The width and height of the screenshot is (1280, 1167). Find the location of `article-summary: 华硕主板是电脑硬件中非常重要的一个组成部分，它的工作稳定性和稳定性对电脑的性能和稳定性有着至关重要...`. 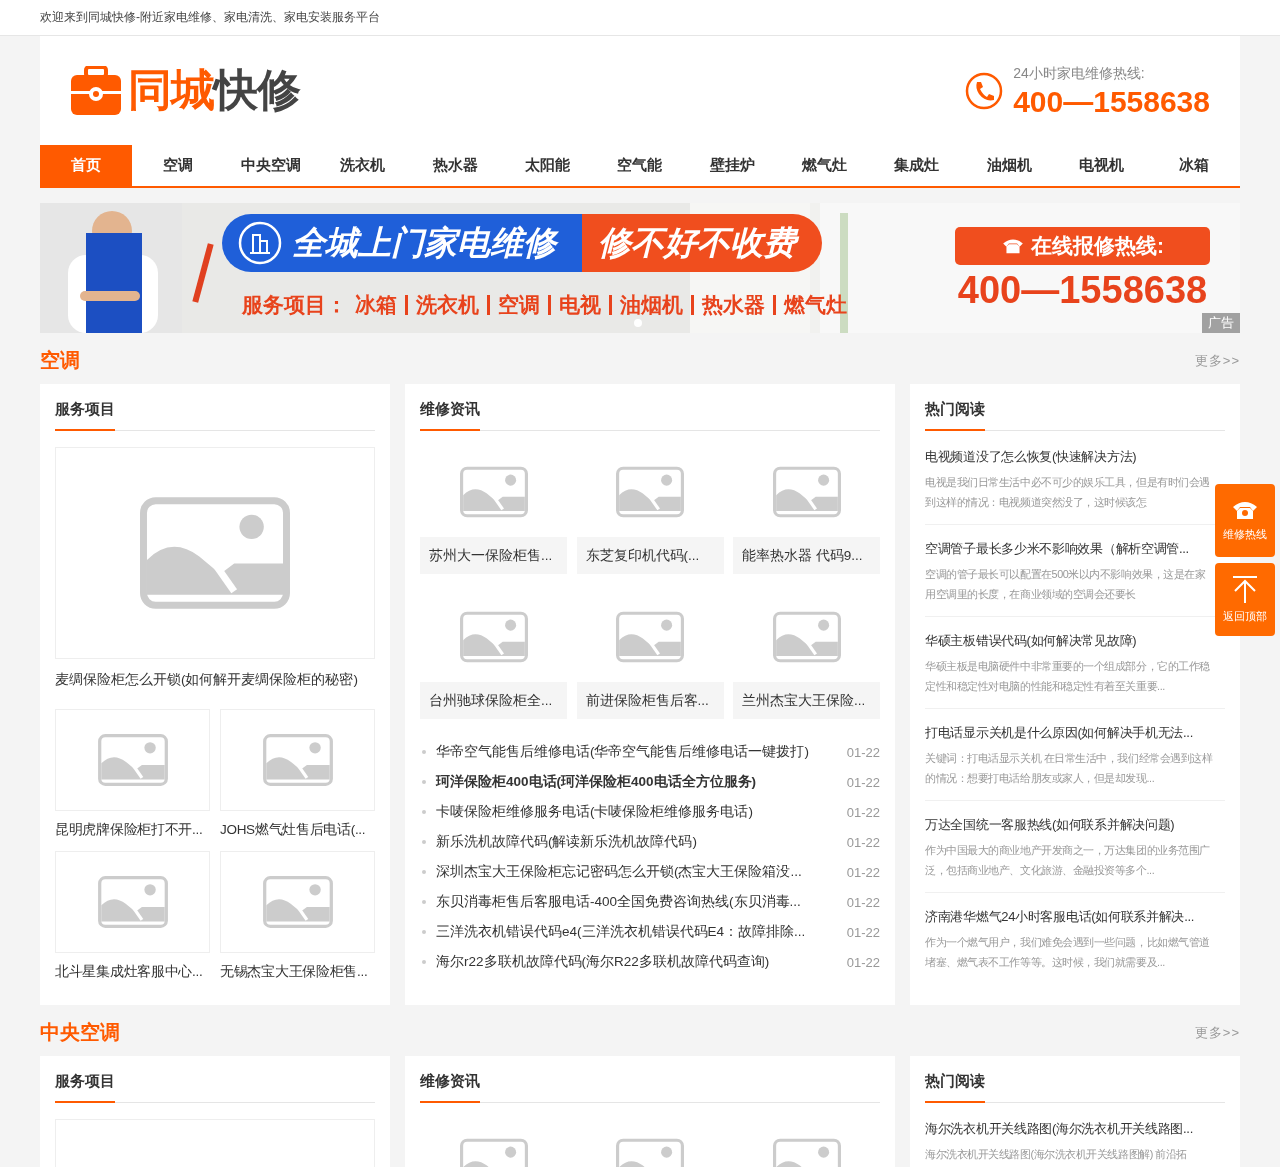

article-summary: 华硕主板是电脑硬件中非常重要的一个组成部分，它的工作稳定性和稳定性对电脑的性能和稳定性有着至关重要... is located at coordinates (1068, 676).